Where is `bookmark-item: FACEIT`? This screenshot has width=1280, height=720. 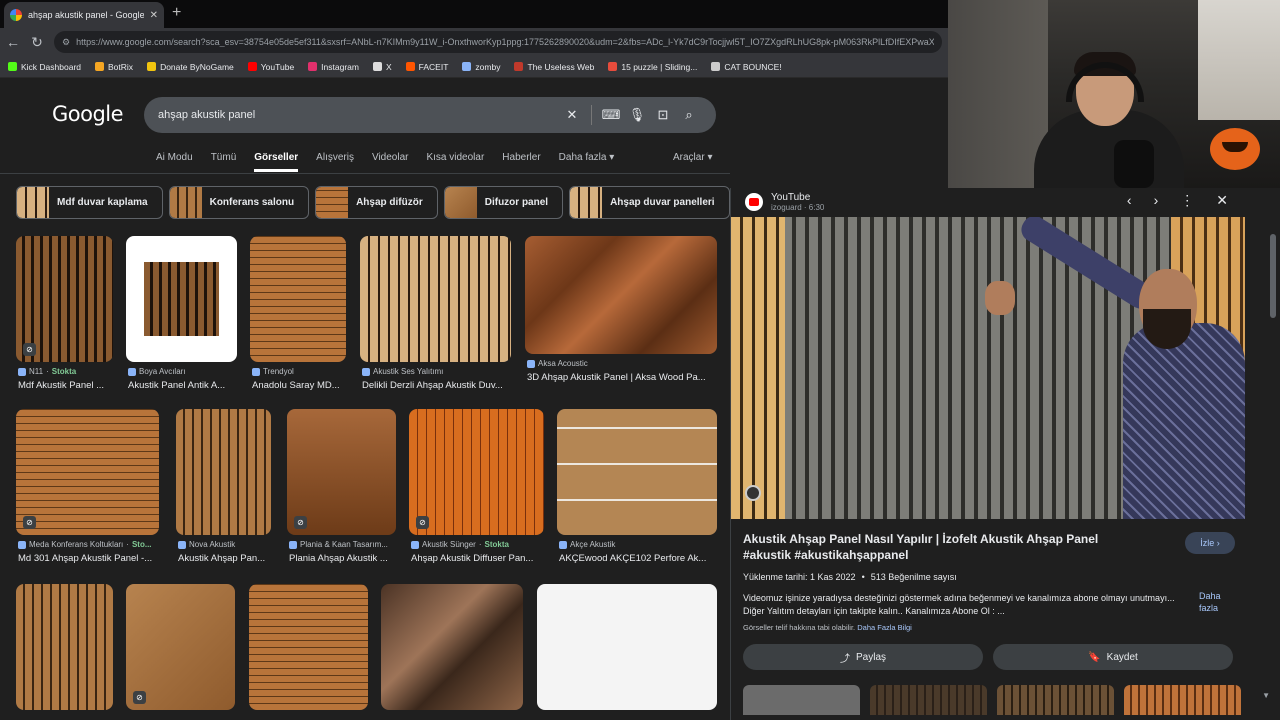 bookmark-item: FACEIT is located at coordinates (426, 67).